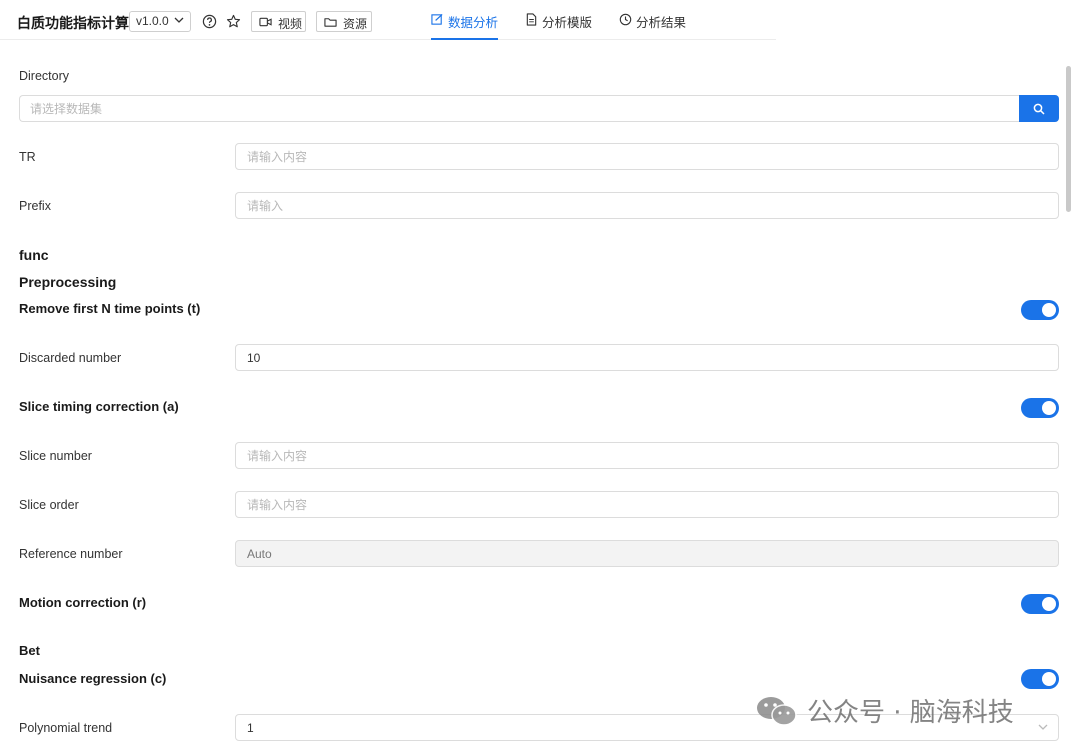 This screenshot has width=1080, height=752. I want to click on version-value: v1.0.0, so click(152, 21).